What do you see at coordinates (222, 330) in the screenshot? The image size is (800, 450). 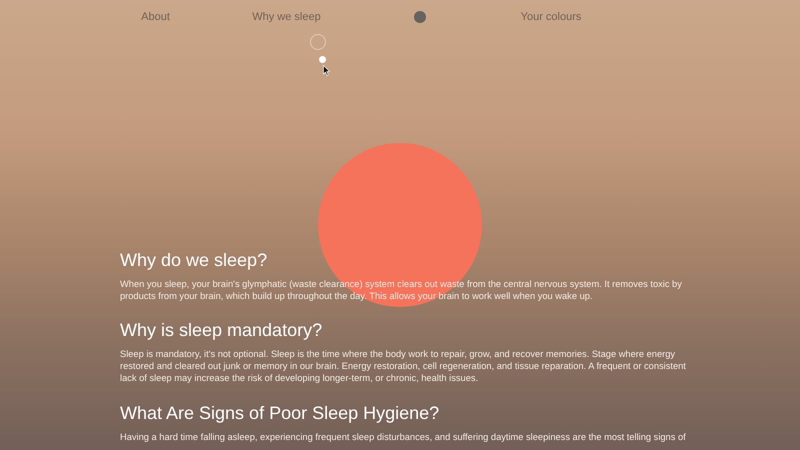 I see `section-heading: Why is sleep mandatory?` at bounding box center [222, 330].